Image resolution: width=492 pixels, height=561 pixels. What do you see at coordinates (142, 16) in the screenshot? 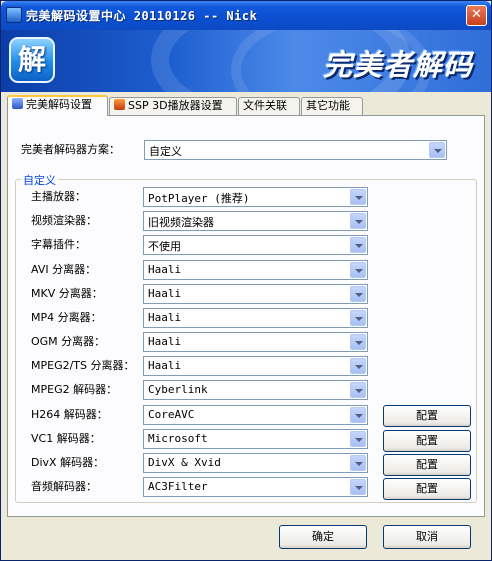
I see `window-title: 完美解码设置中心 20110126 -- Nick` at bounding box center [142, 16].